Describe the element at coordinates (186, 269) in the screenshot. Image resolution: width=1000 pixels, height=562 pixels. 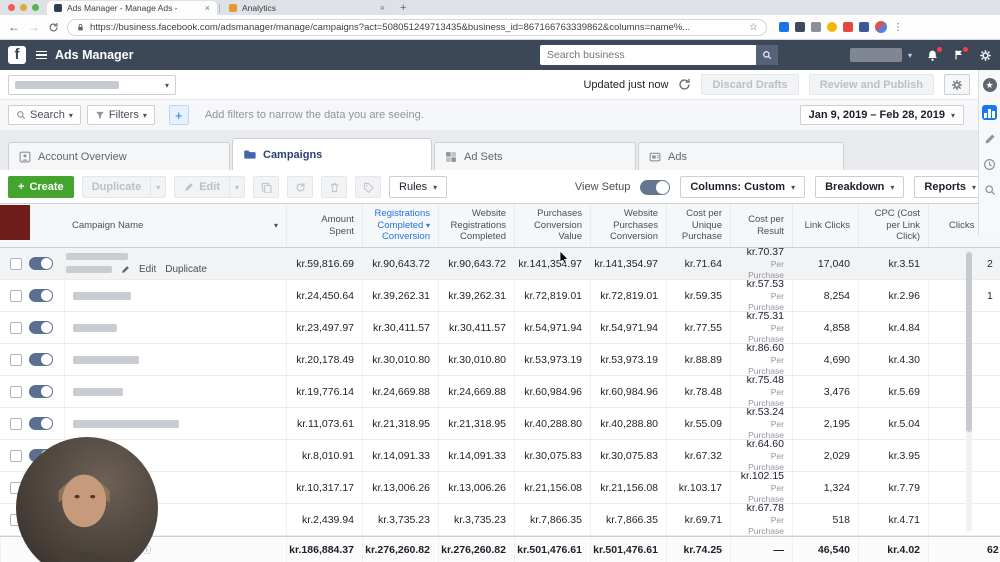
I see `row-duplicate-link: Duplicate` at that location.